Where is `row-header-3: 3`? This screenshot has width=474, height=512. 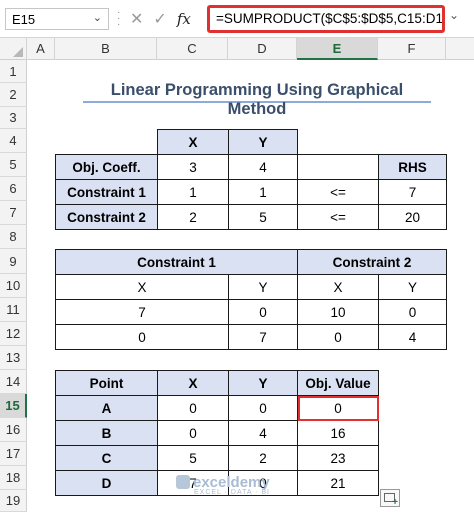 row-header-3: 3 is located at coordinates (13, 118).